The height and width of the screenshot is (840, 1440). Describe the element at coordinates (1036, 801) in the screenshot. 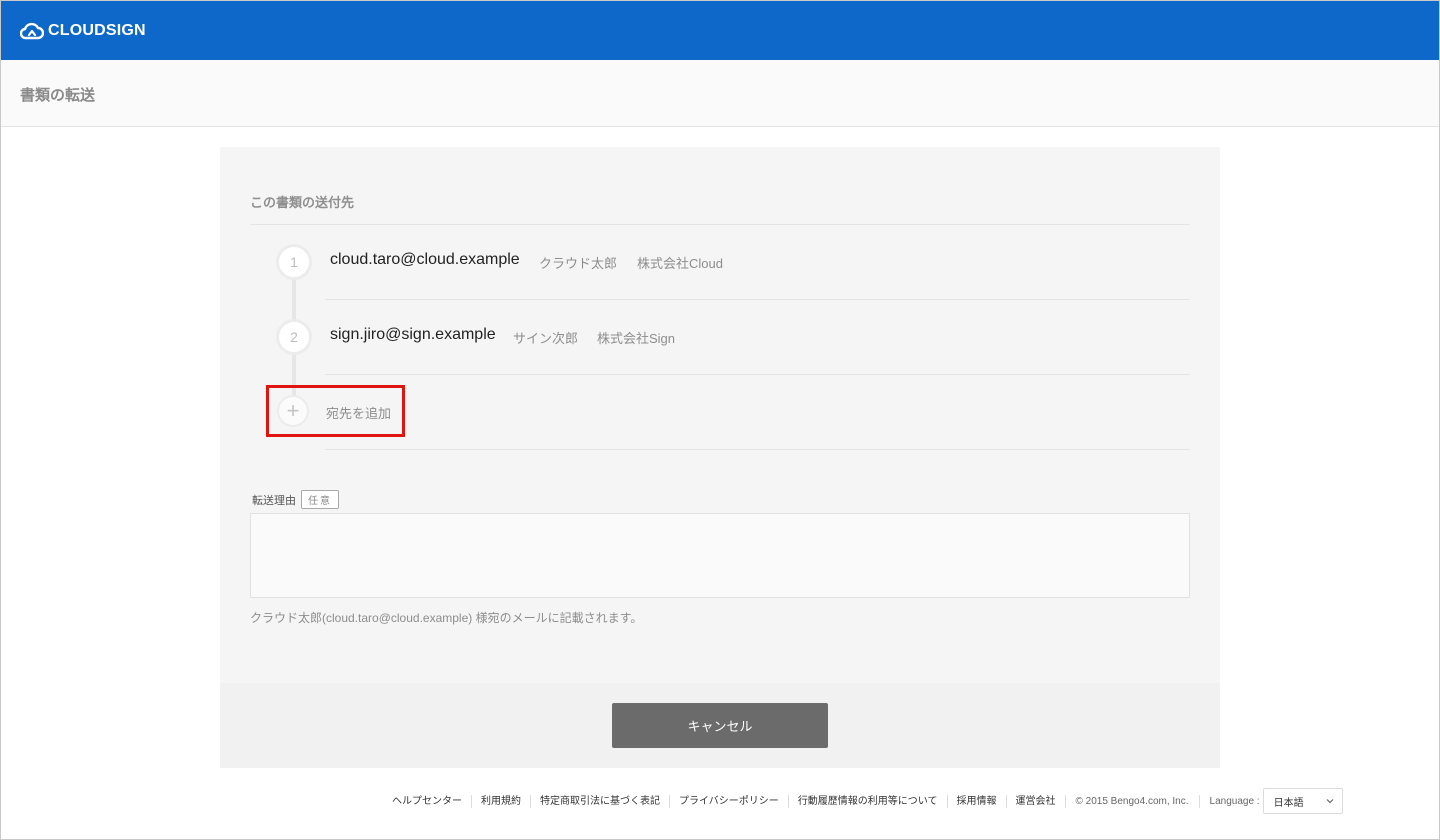

I see `footer-link-company: 運営会社` at that location.